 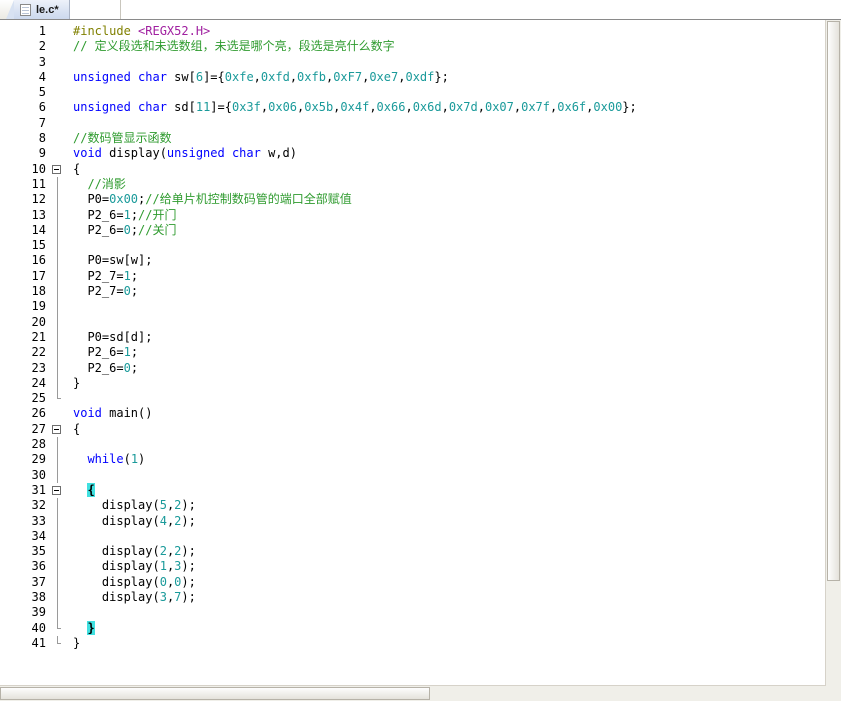 I want to click on line-number: 18, so click(x=38, y=291).